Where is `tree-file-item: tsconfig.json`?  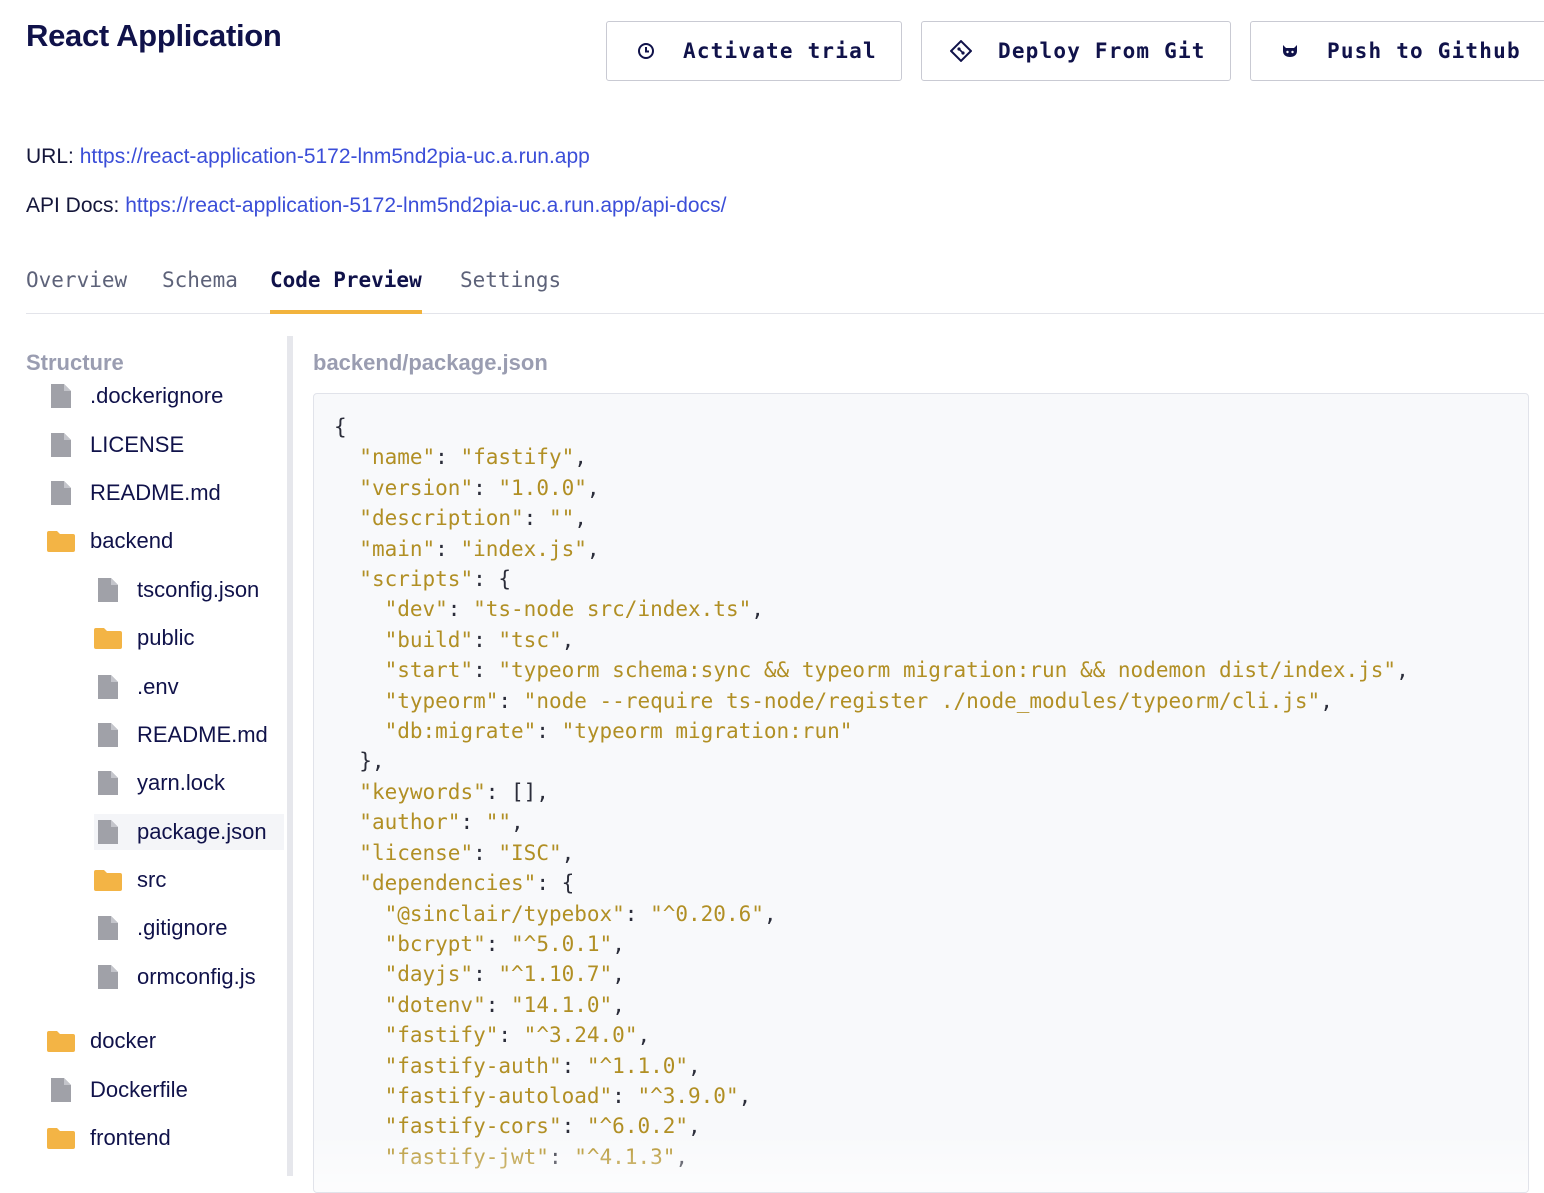 tree-file-item: tsconfig.json is located at coordinates (176, 590).